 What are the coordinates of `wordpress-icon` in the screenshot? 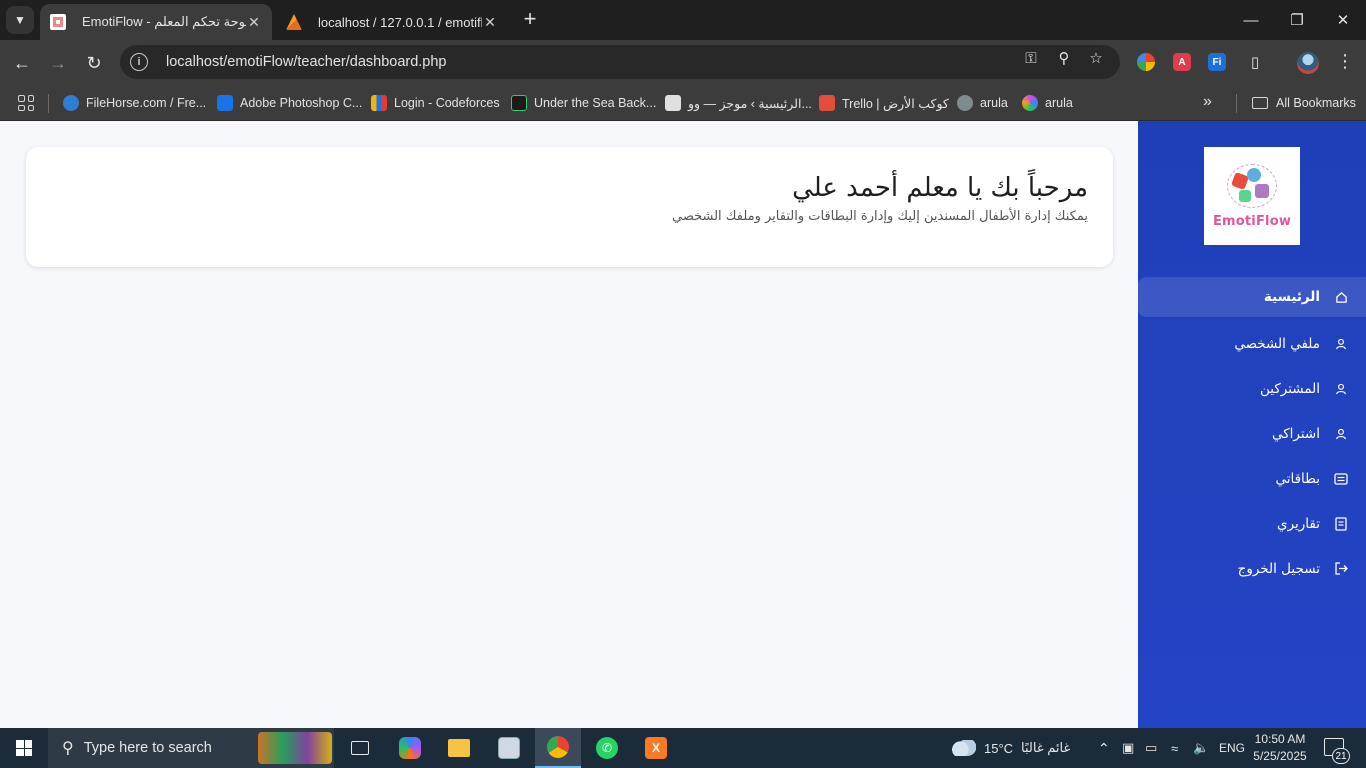 It's located at (673, 103).